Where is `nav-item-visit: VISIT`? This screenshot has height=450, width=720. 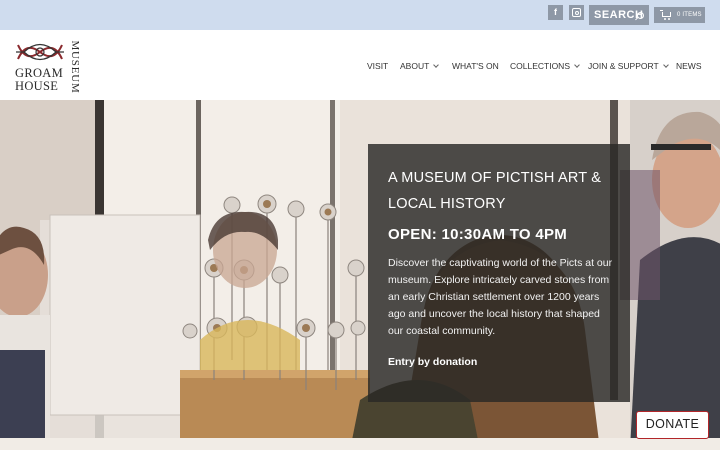 nav-item-visit: VISIT is located at coordinates (377, 66).